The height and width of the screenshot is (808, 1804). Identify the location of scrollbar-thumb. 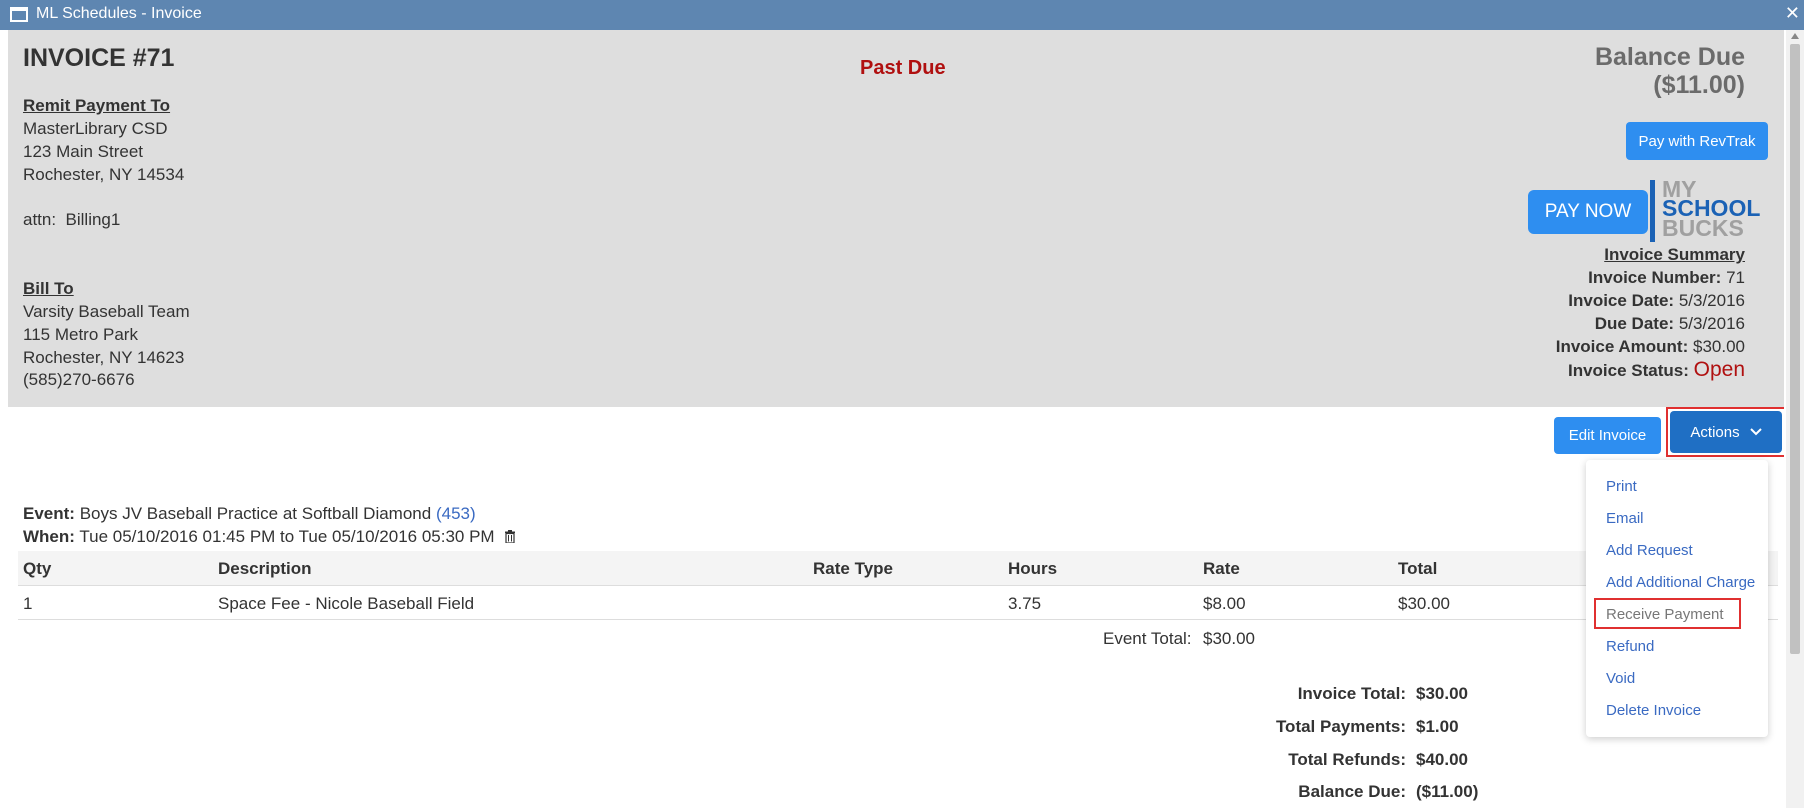
(1795, 349).